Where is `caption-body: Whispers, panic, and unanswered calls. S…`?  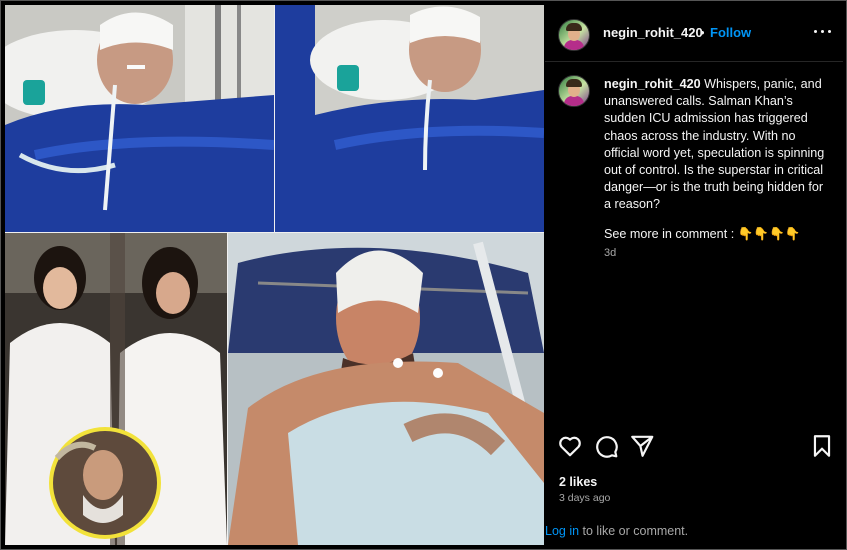
caption-body: Whispers, panic, and unanswered calls. S… is located at coordinates (714, 144).